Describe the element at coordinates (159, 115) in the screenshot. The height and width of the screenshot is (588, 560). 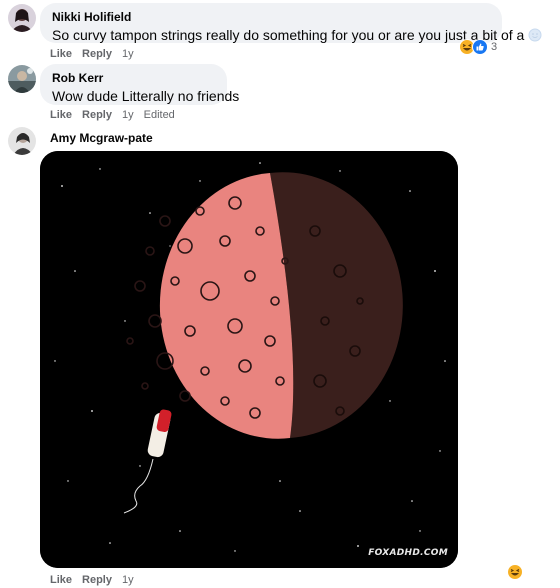
I see `edited-label: Edited` at that location.